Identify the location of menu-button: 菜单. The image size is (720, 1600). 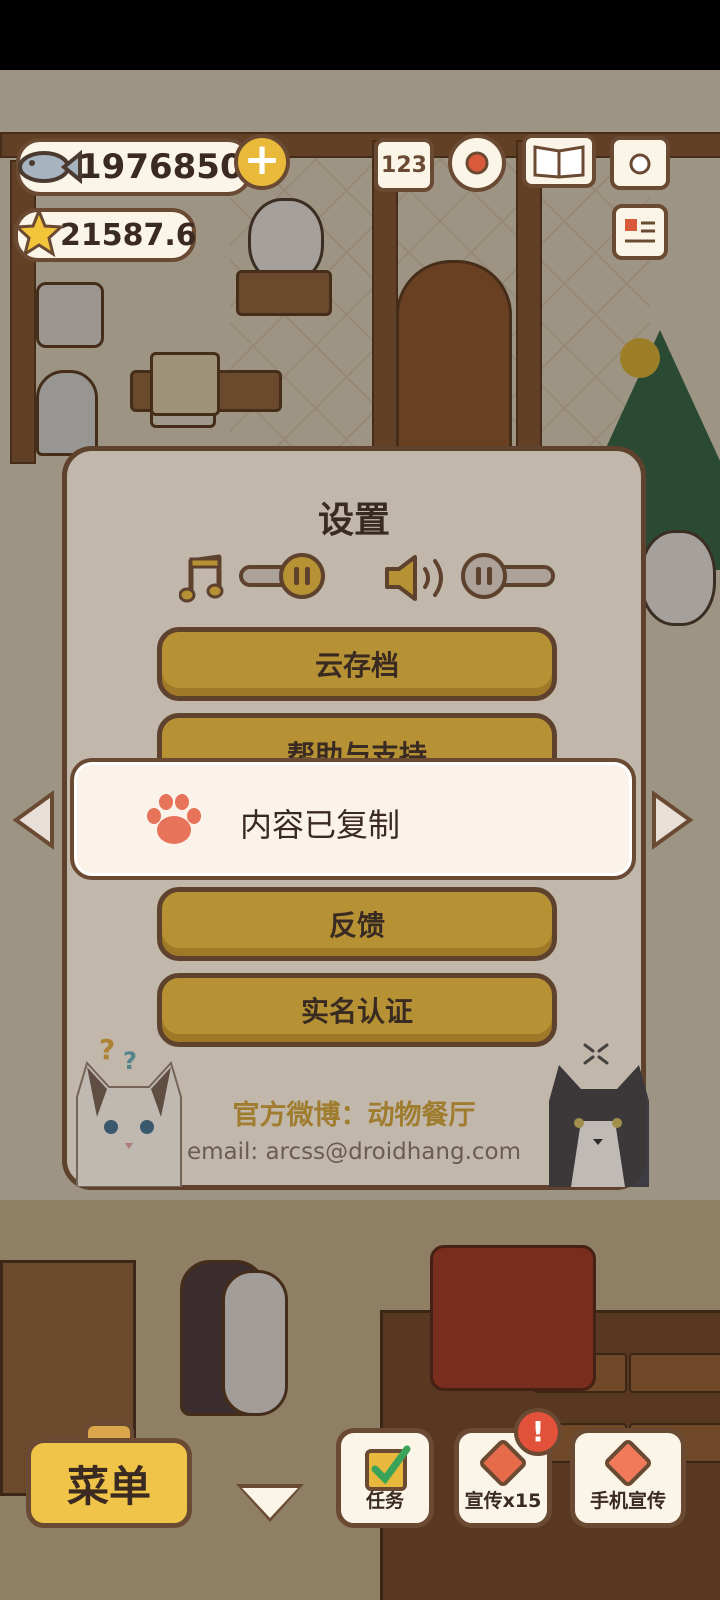
(109, 1483).